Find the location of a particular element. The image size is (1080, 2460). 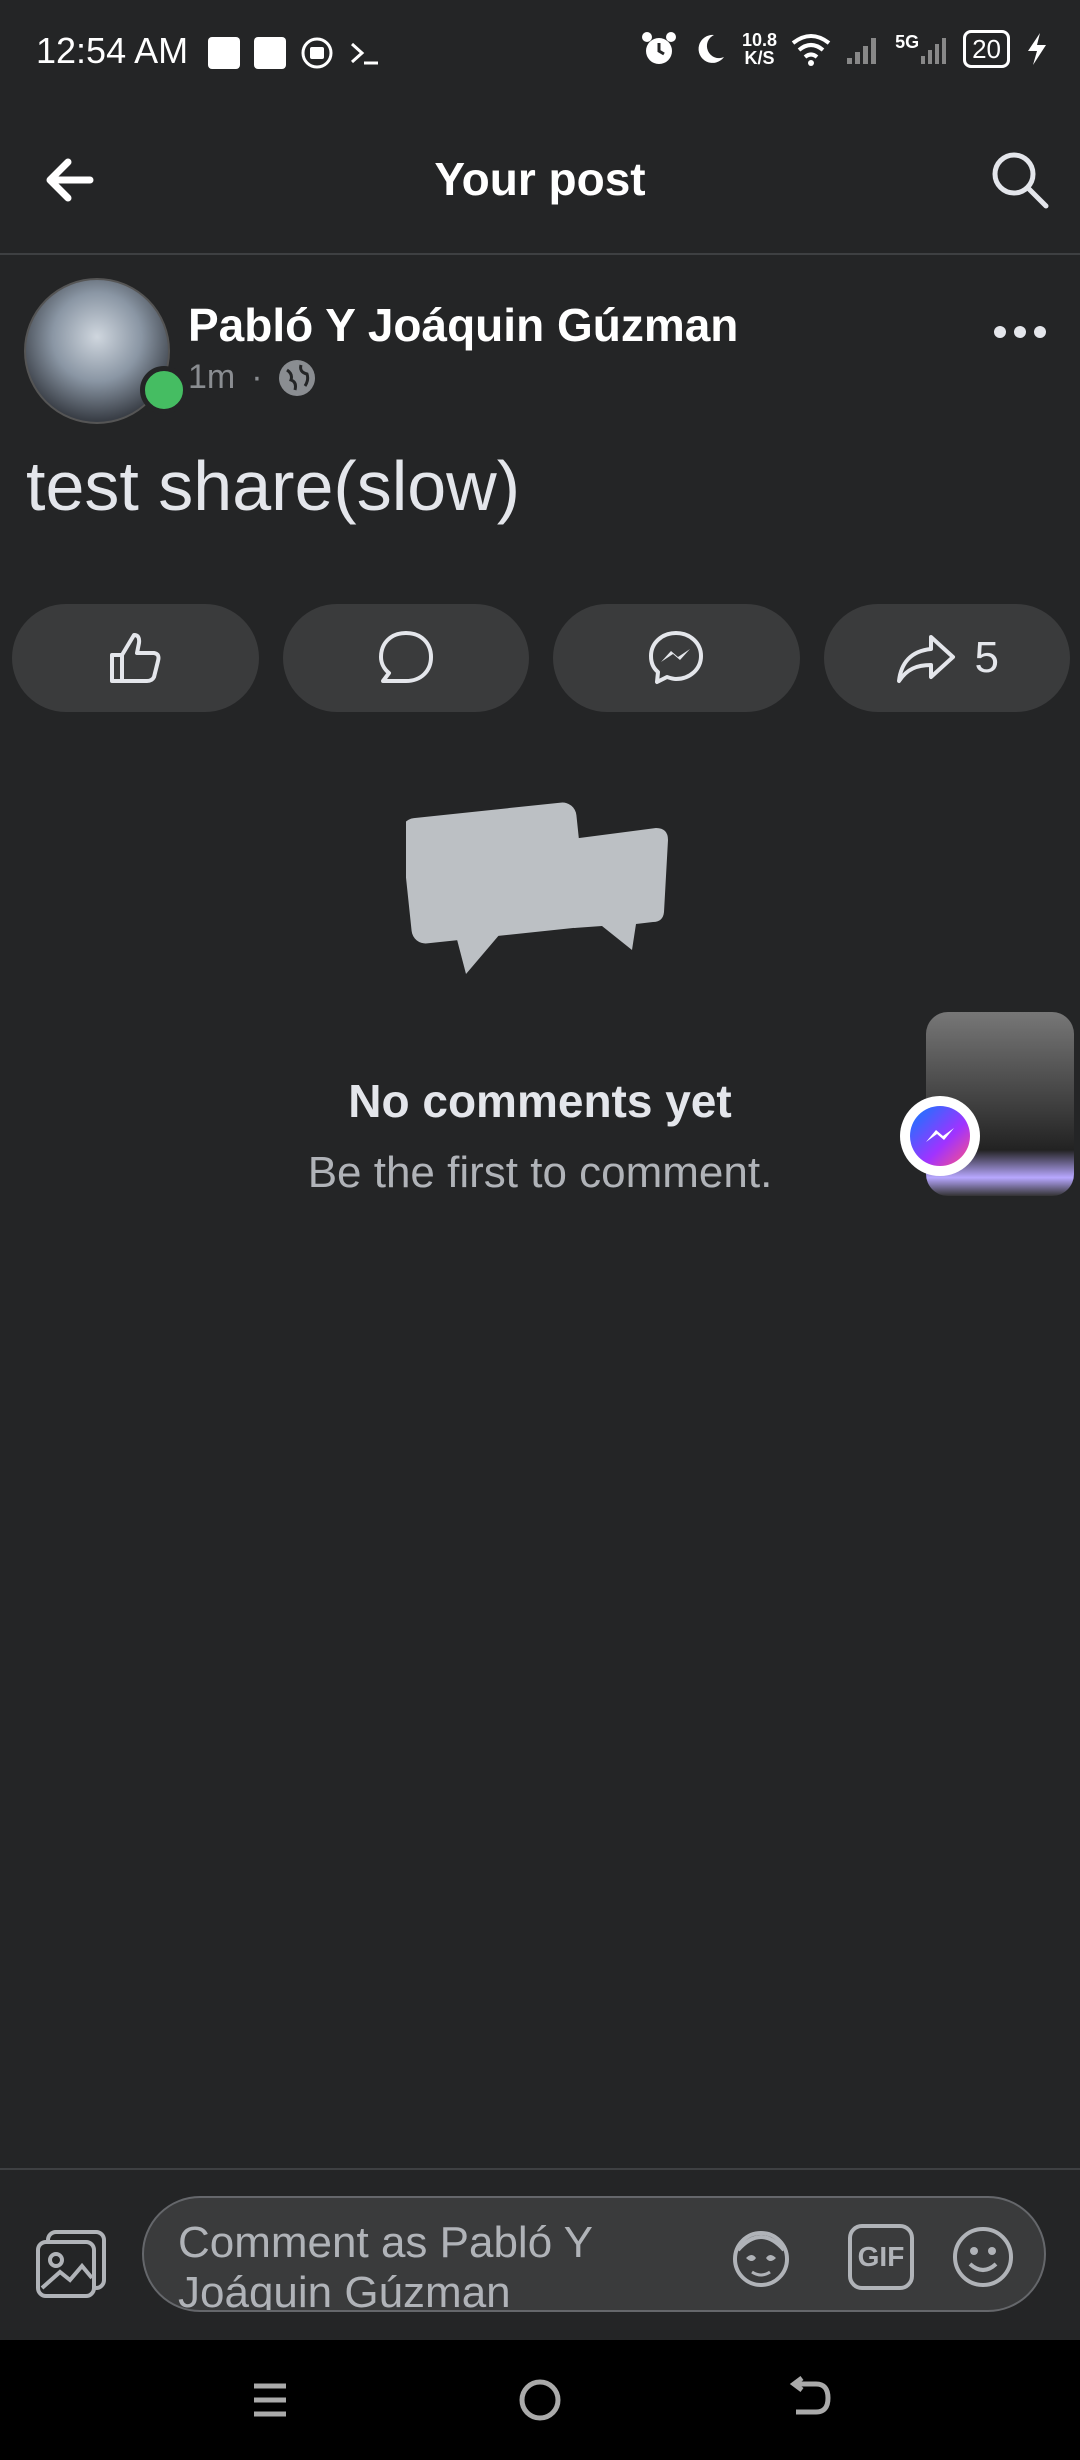

post-meta: 1m · is located at coordinates (251, 377).